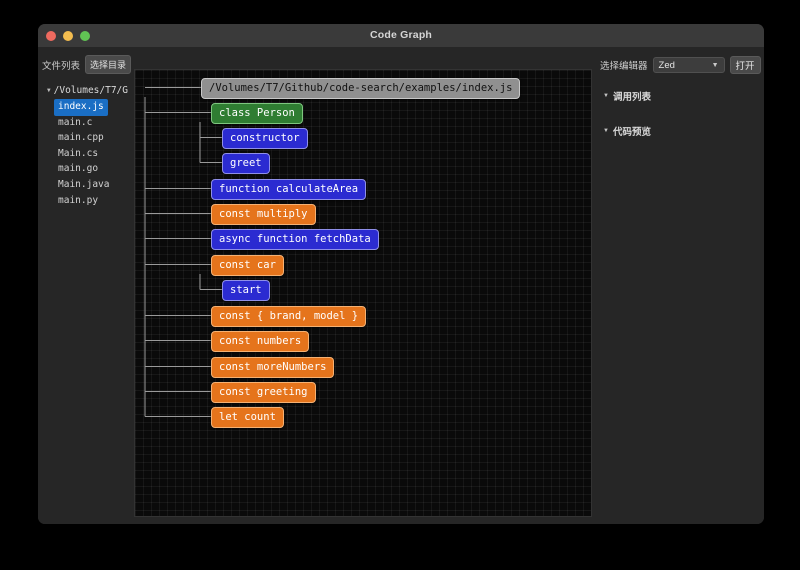  What do you see at coordinates (265, 138) in the screenshot?
I see `graph-node-constructor: constructor` at bounding box center [265, 138].